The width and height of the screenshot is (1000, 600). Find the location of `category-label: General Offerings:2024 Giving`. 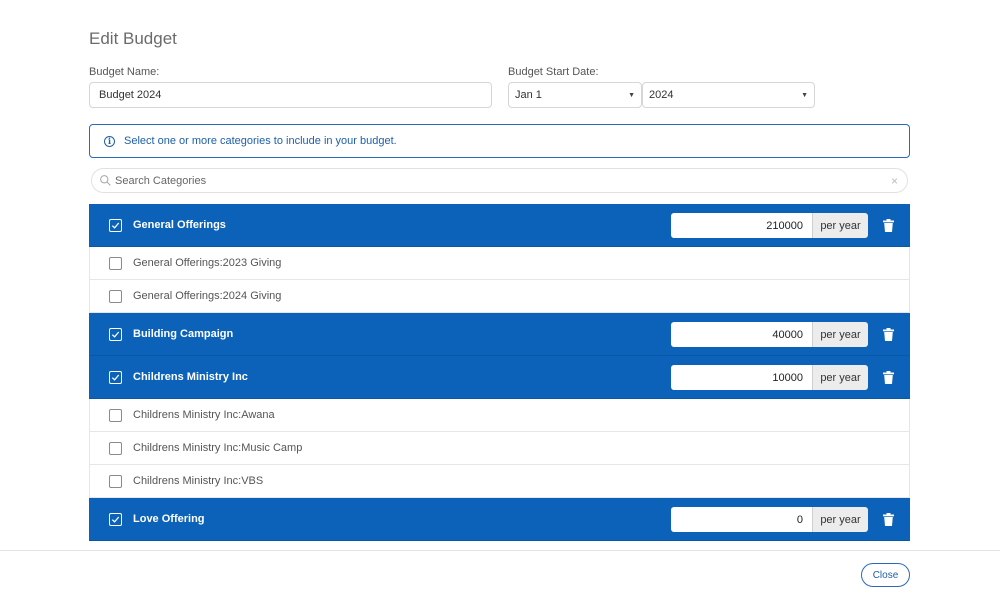

category-label: General Offerings:2024 Giving is located at coordinates (207, 296).